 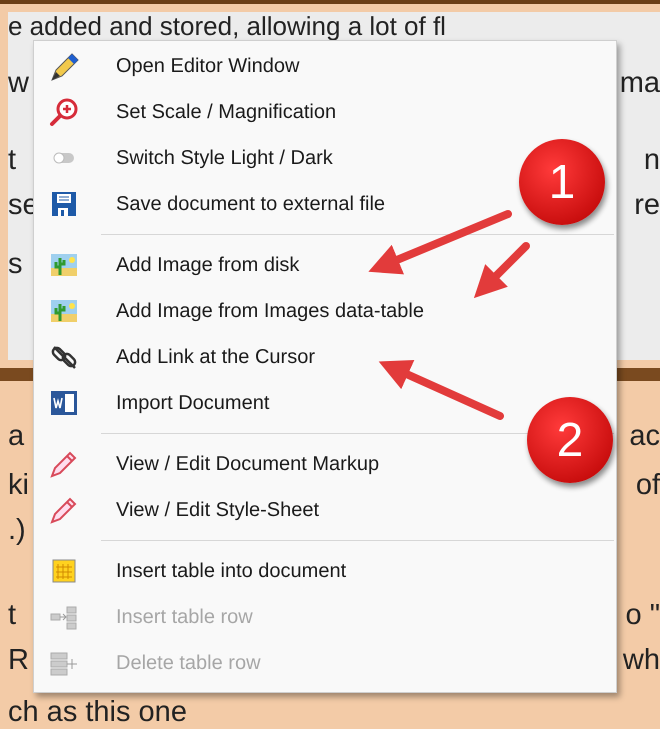 What do you see at coordinates (641, 660) in the screenshot?
I see `document-text: wh` at bounding box center [641, 660].